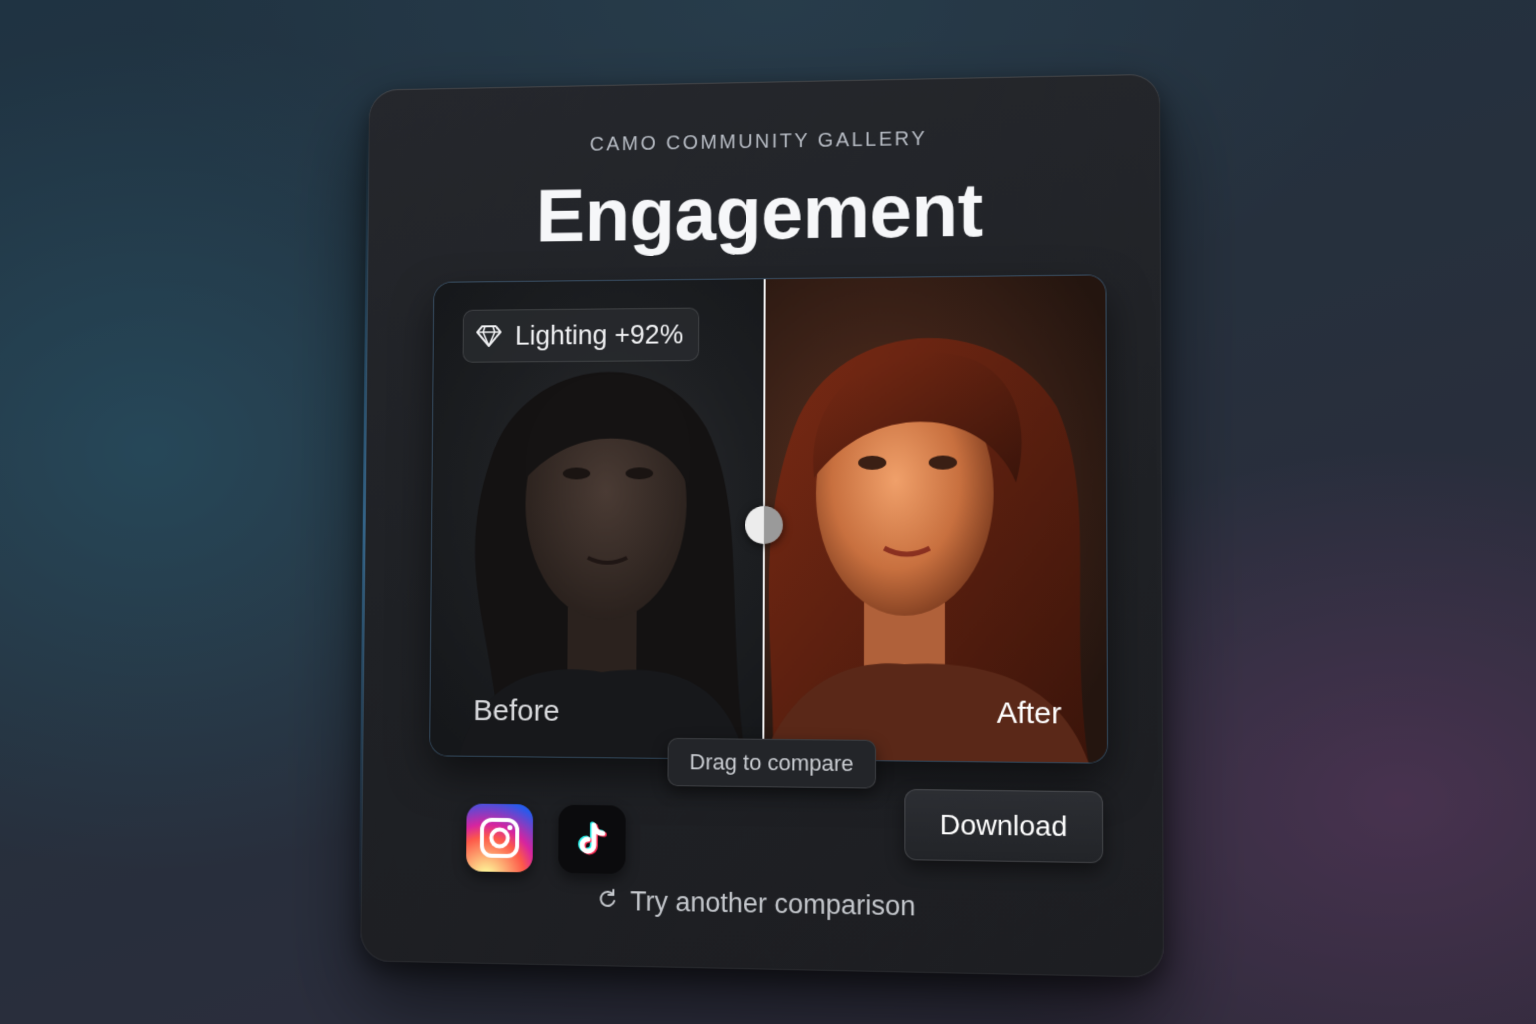 This screenshot has height=1024, width=1536. I want to click on compare-slider-handle, so click(763, 525).